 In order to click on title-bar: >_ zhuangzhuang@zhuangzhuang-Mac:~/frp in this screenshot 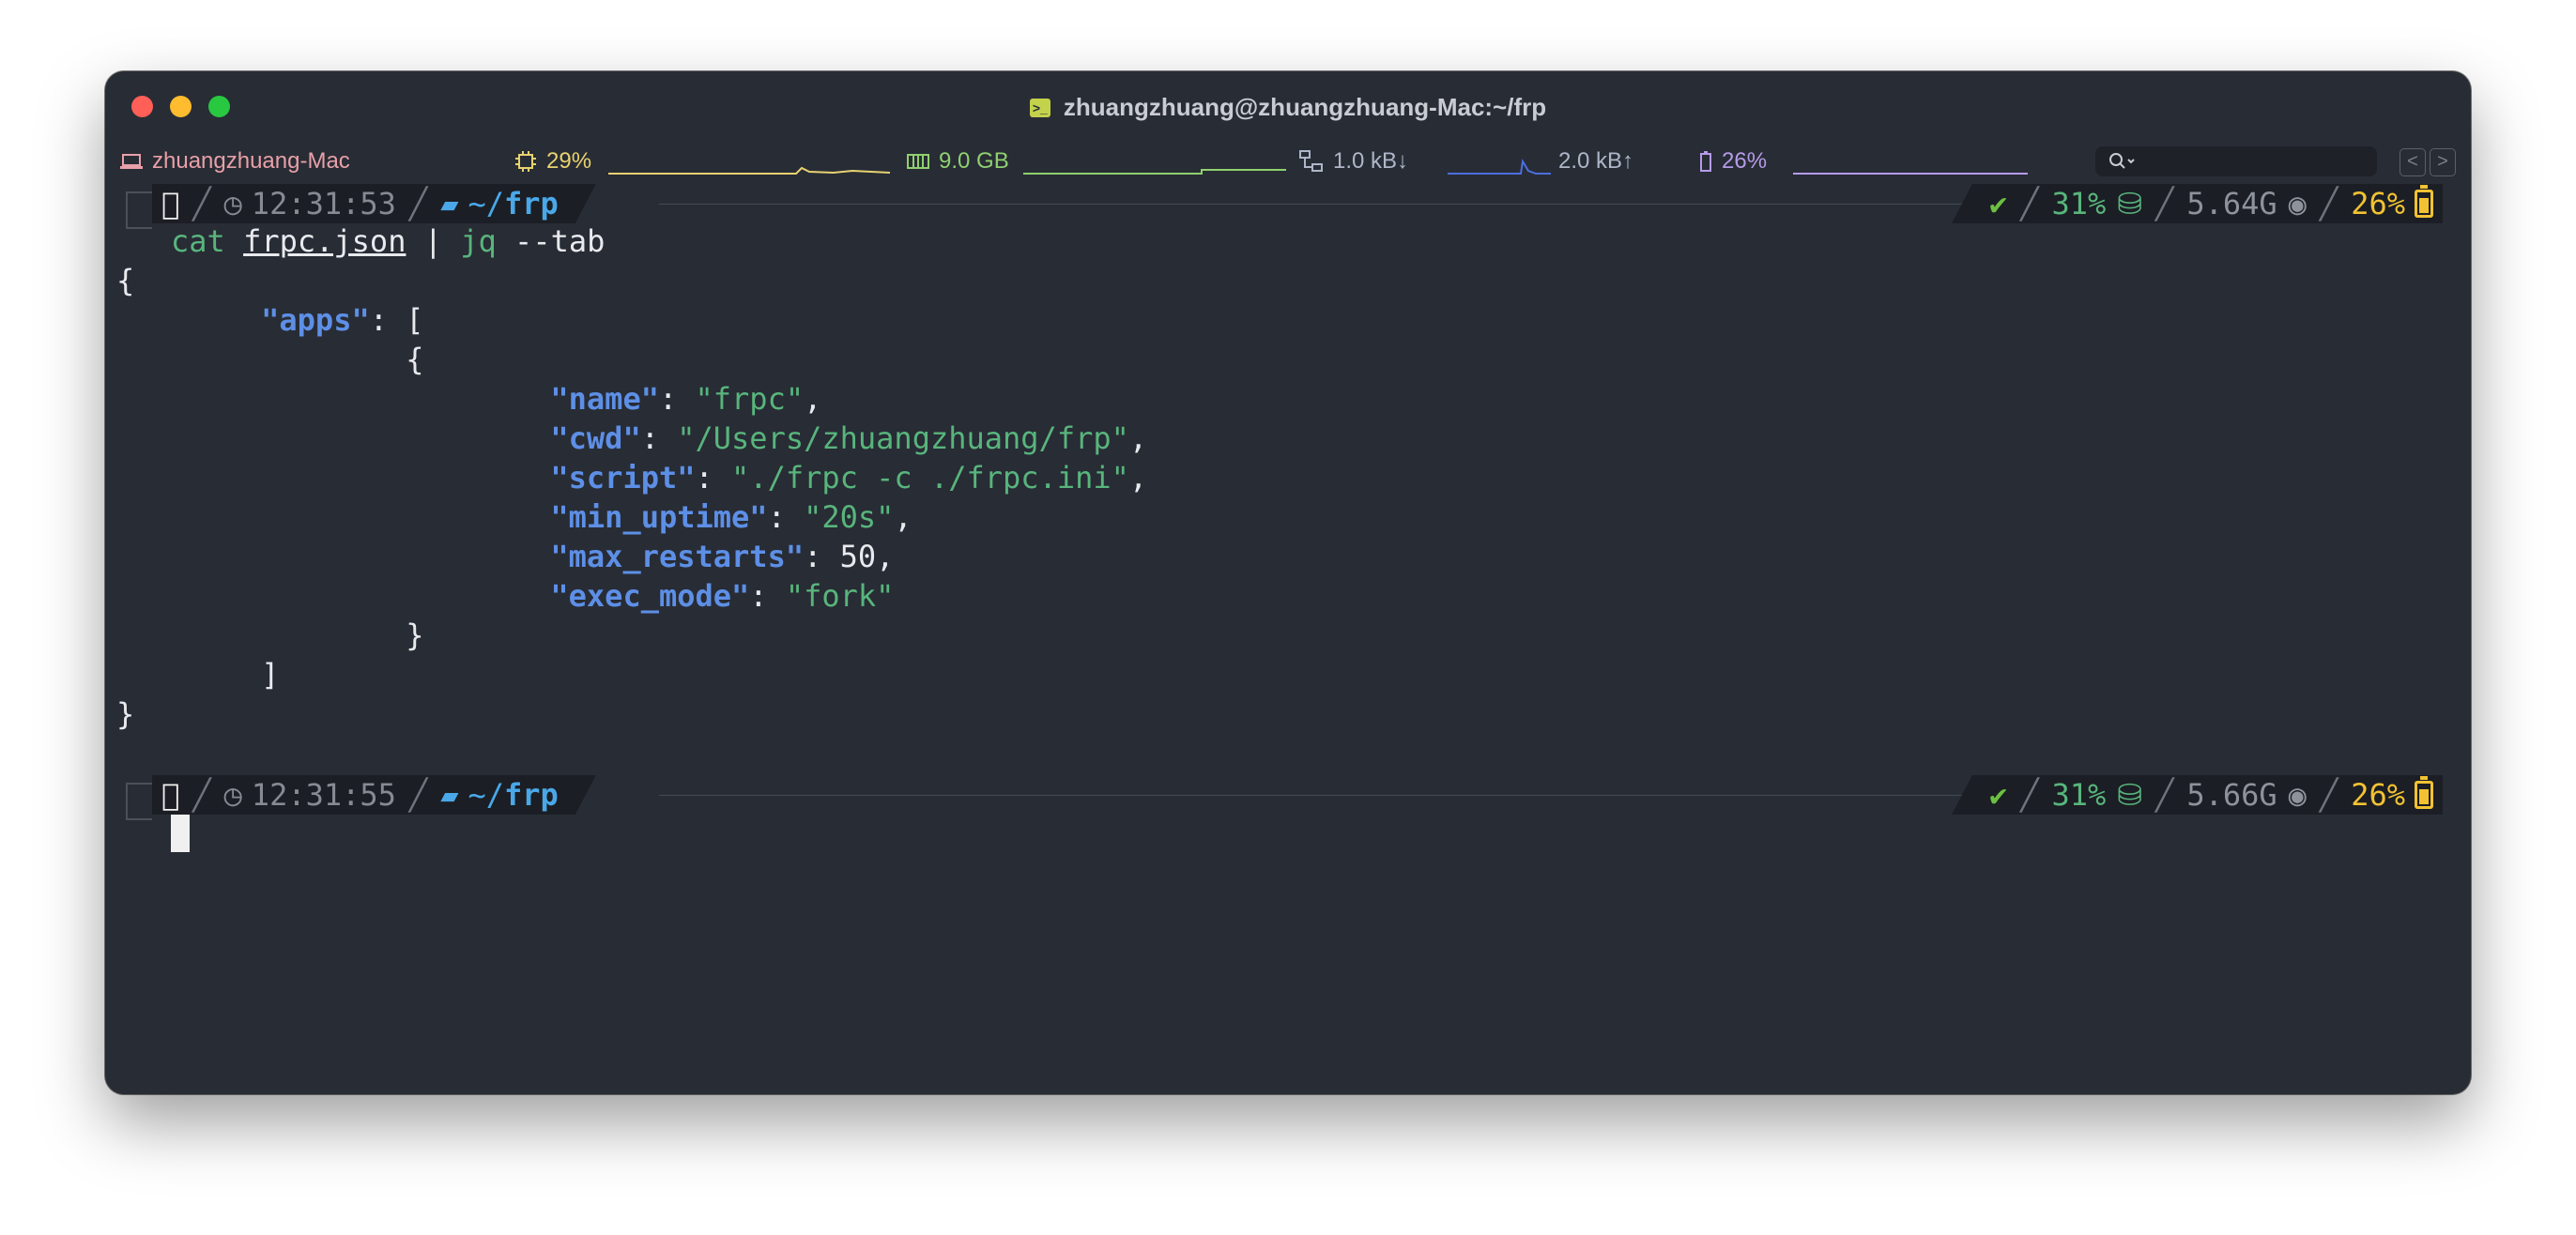, I will do `click(1288, 107)`.